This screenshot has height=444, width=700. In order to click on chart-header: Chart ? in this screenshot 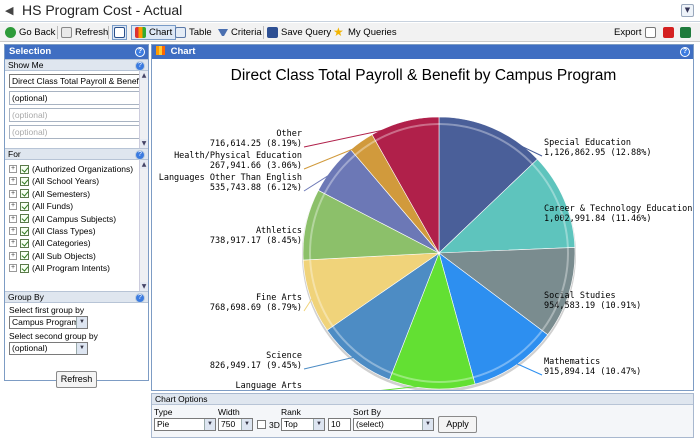, I will do `click(422, 52)`.